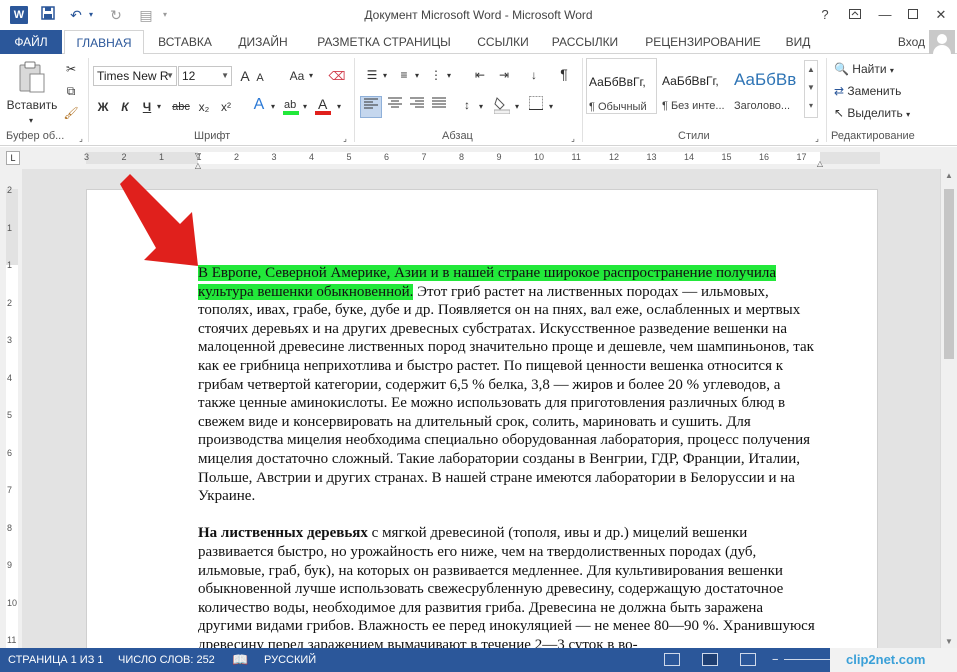 This screenshot has height=672, width=957. Describe the element at coordinates (478, 158) in the screenshot. I see `horizontal-ruler: L 3 2 1 1 2 3 4 5 6 7 8 9 10 11 12 13 14 15 16 17 ▽ △ △` at that location.